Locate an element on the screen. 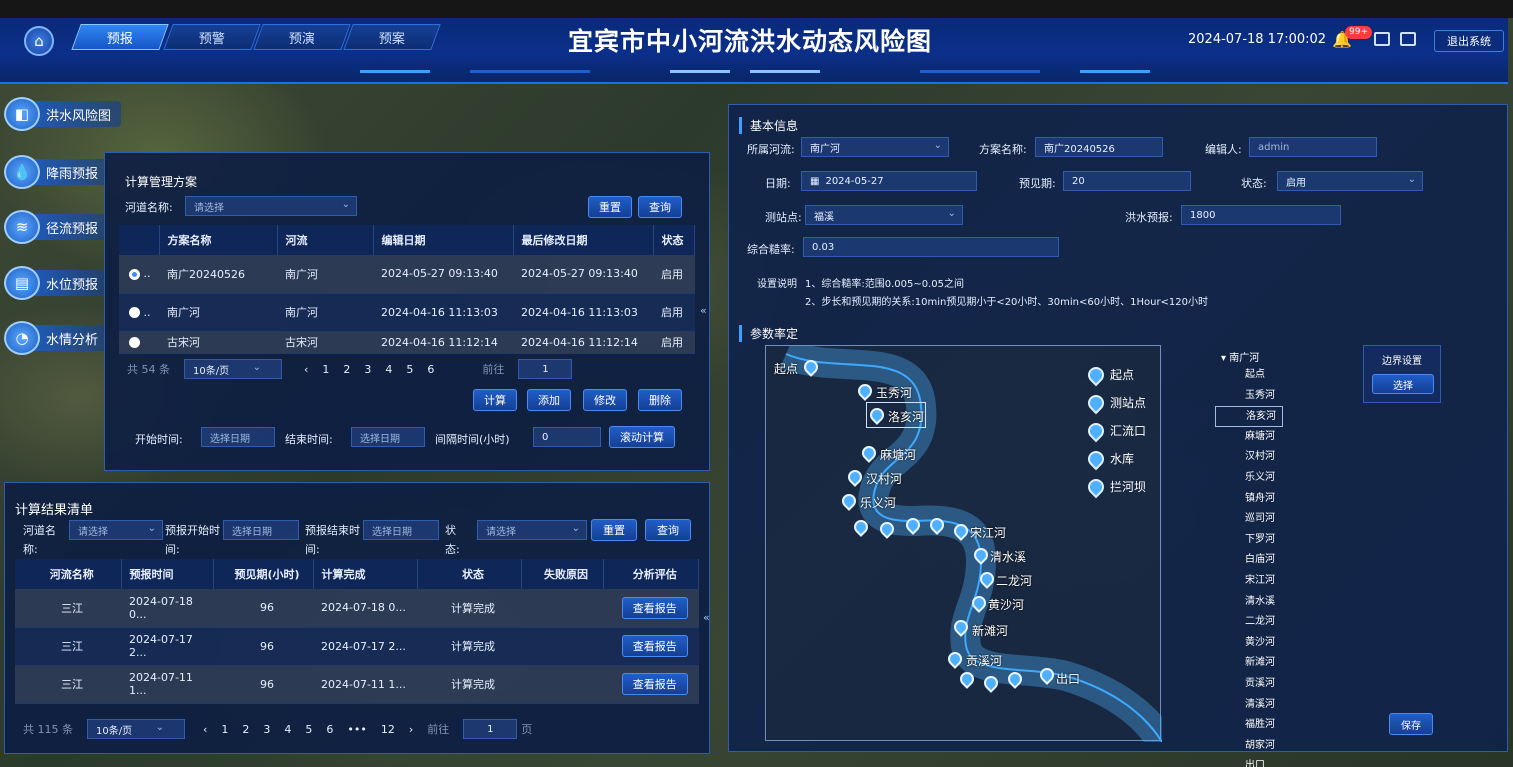 Image resolution: width=1513 pixels, height=767 pixels. sidebar-item-runoff-forecast: ≋ 径流预报 is located at coordinates (56, 227).